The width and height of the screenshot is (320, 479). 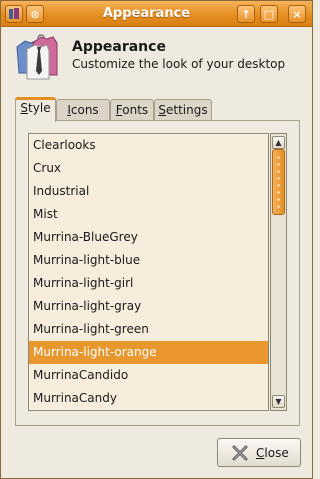 I want to click on tab-style-label: tyle, so click(x=39, y=108).